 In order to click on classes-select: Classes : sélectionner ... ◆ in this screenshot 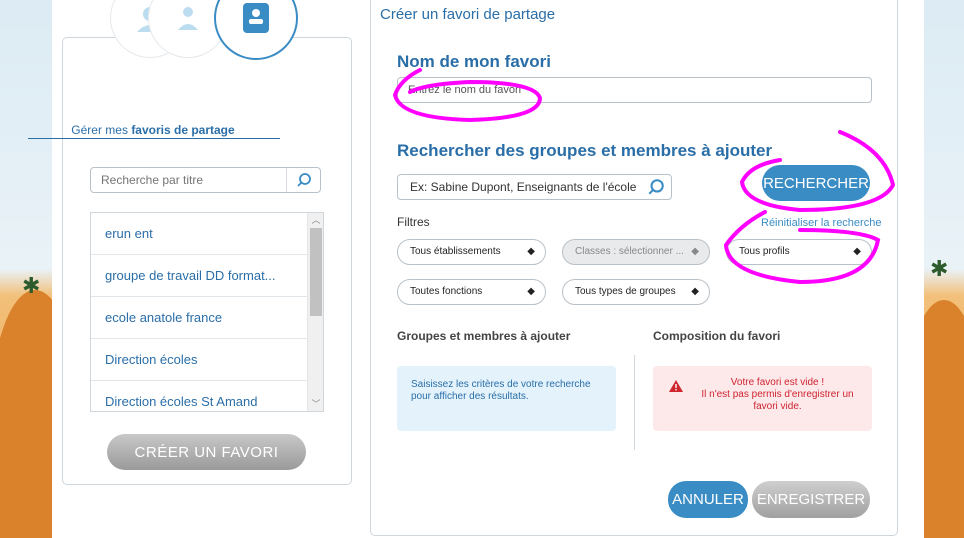, I will do `click(636, 252)`.